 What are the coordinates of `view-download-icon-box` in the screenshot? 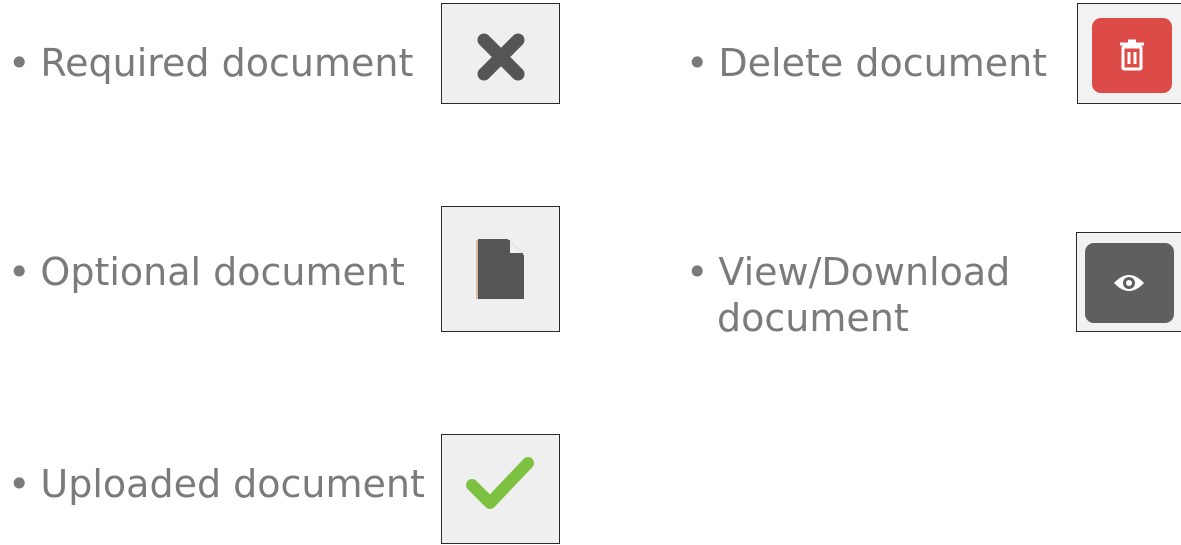 It's located at (1128, 282).